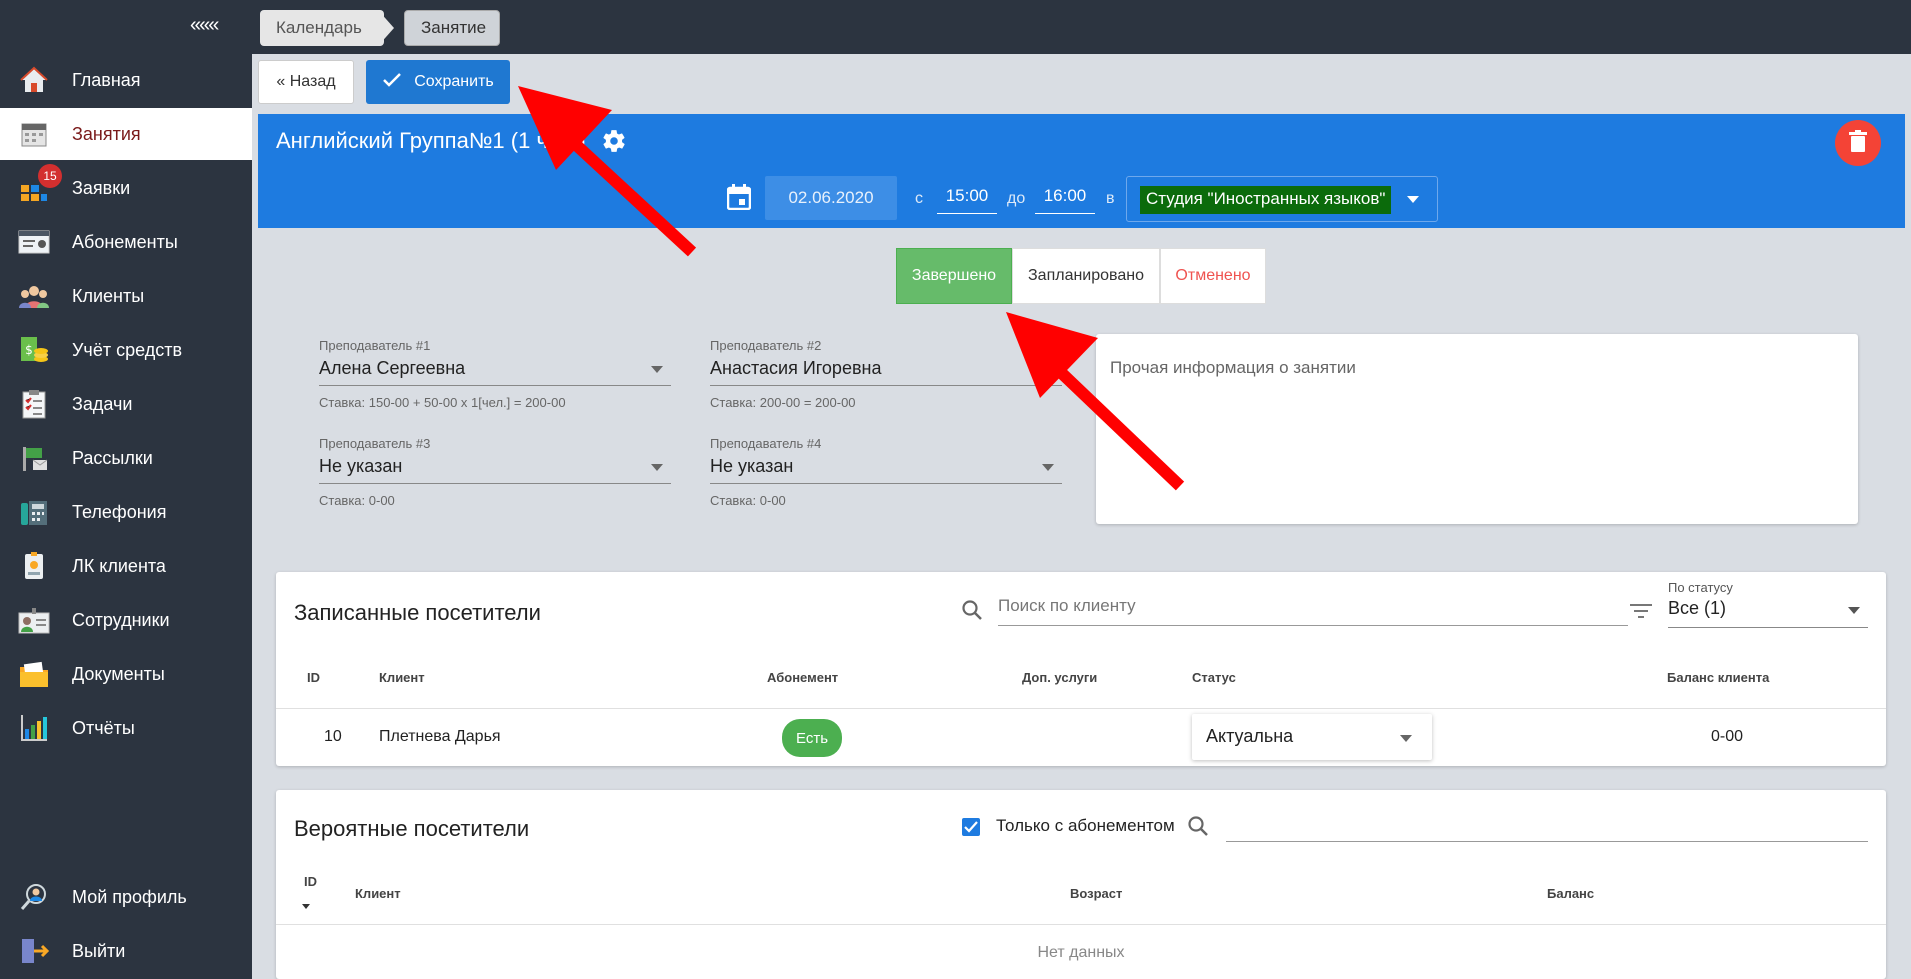 This screenshot has height=979, width=1911. Describe the element at coordinates (34, 512) in the screenshot. I see `phone-icon` at that location.